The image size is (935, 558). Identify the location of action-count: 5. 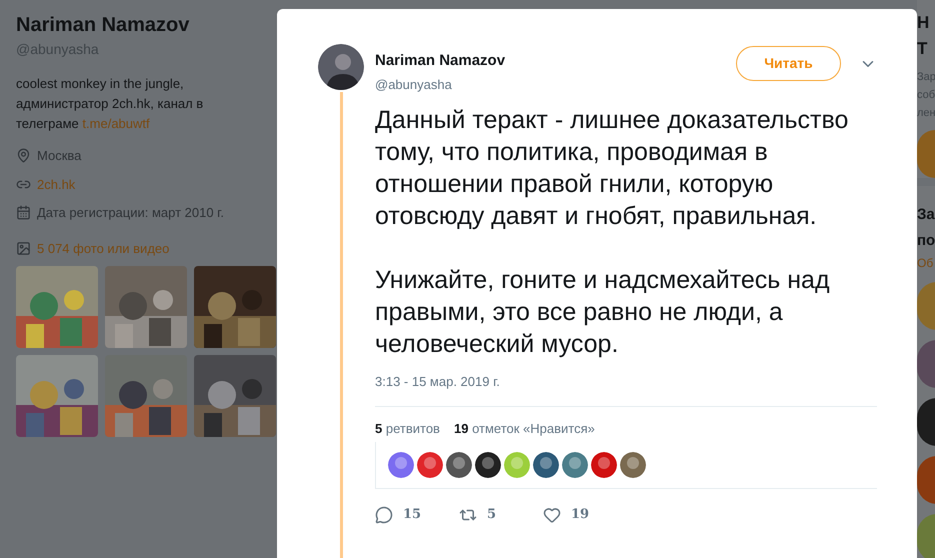
(491, 515).